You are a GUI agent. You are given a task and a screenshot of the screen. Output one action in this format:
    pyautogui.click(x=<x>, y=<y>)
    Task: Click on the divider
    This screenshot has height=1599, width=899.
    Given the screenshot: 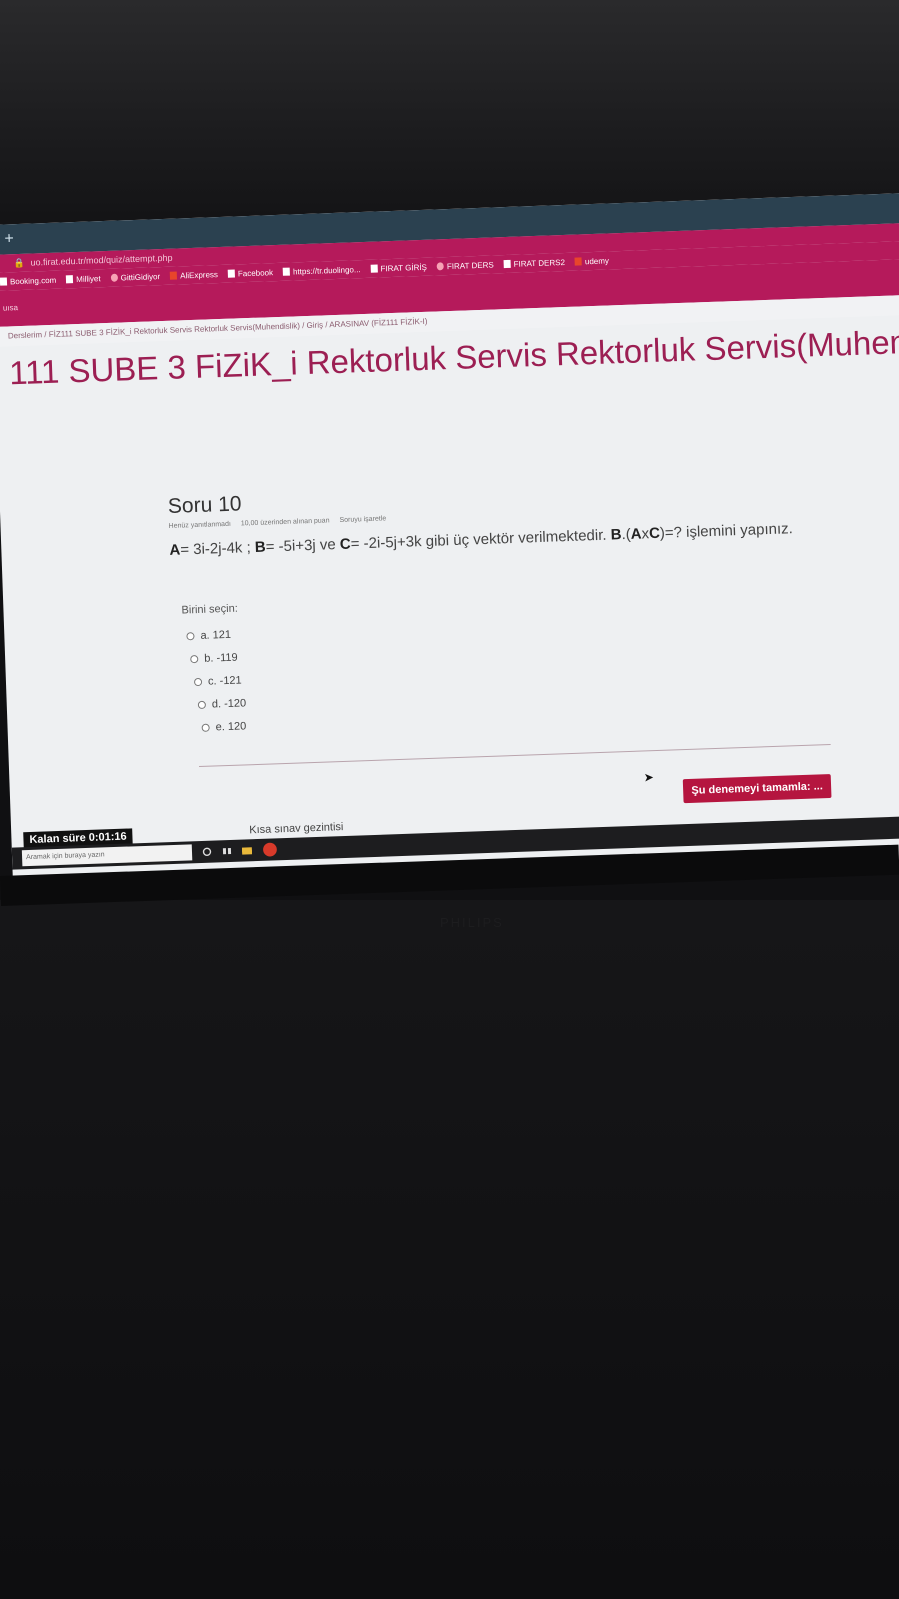 What is the action you would take?
    pyautogui.click(x=515, y=755)
    